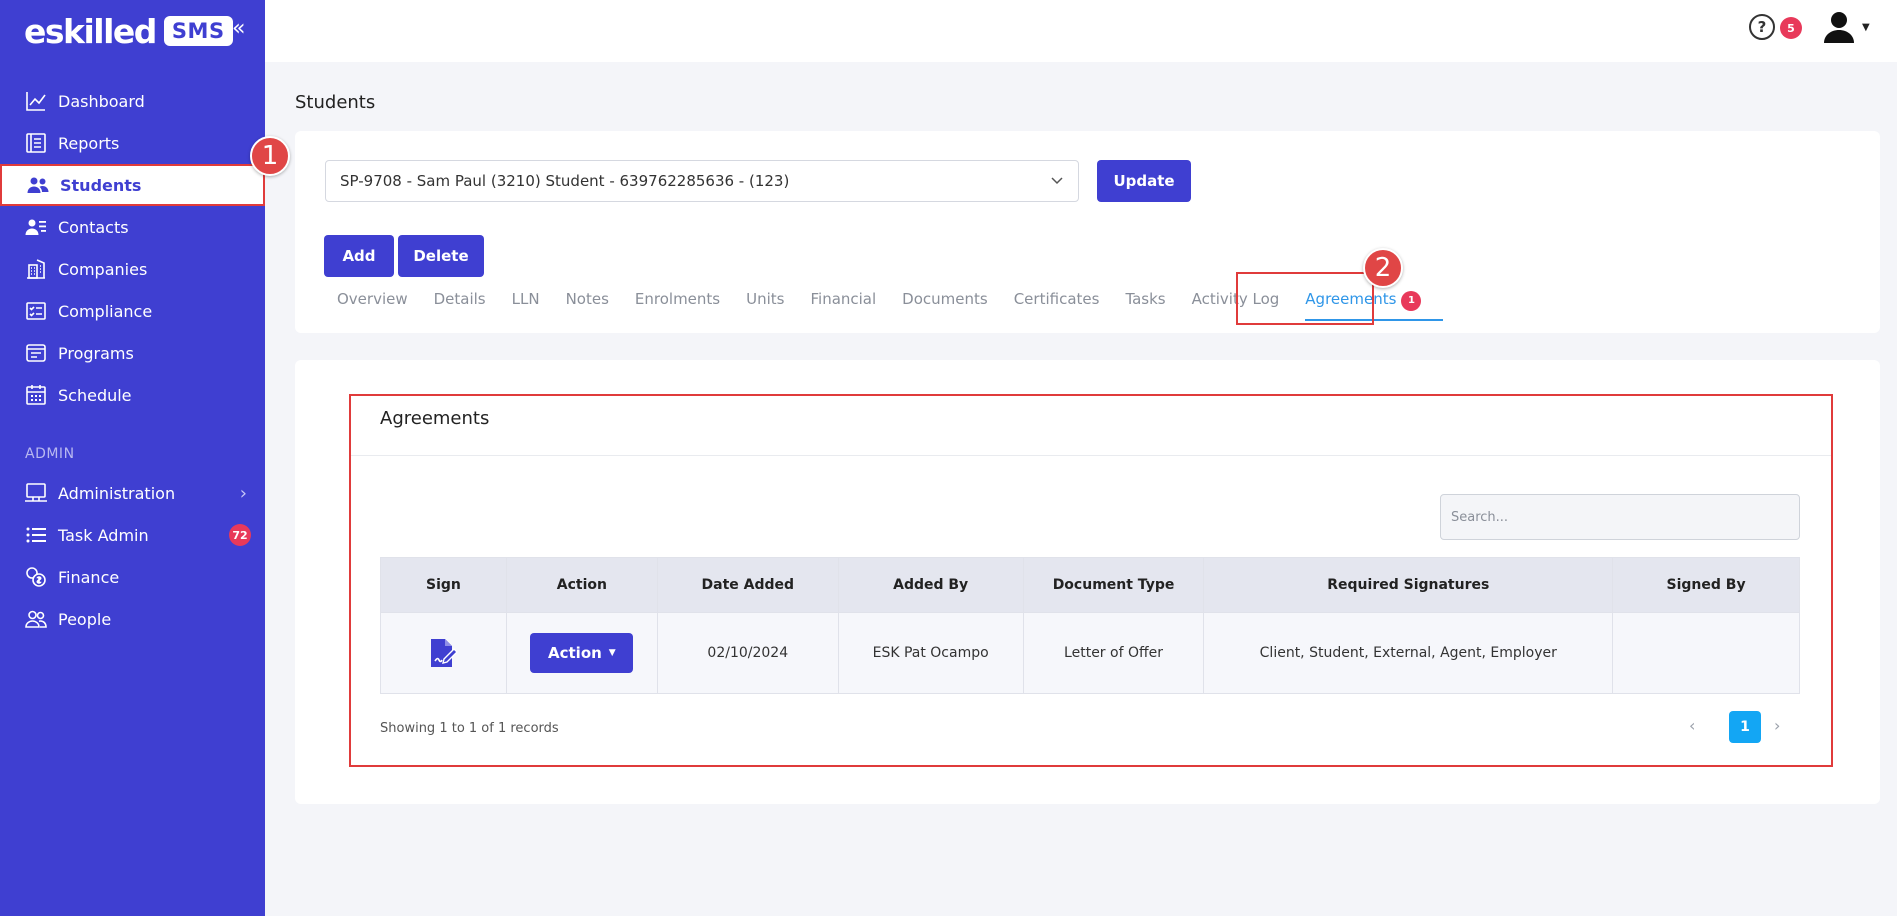 The image size is (1897, 916). I want to click on action-cell: Action ▼, so click(581, 653).